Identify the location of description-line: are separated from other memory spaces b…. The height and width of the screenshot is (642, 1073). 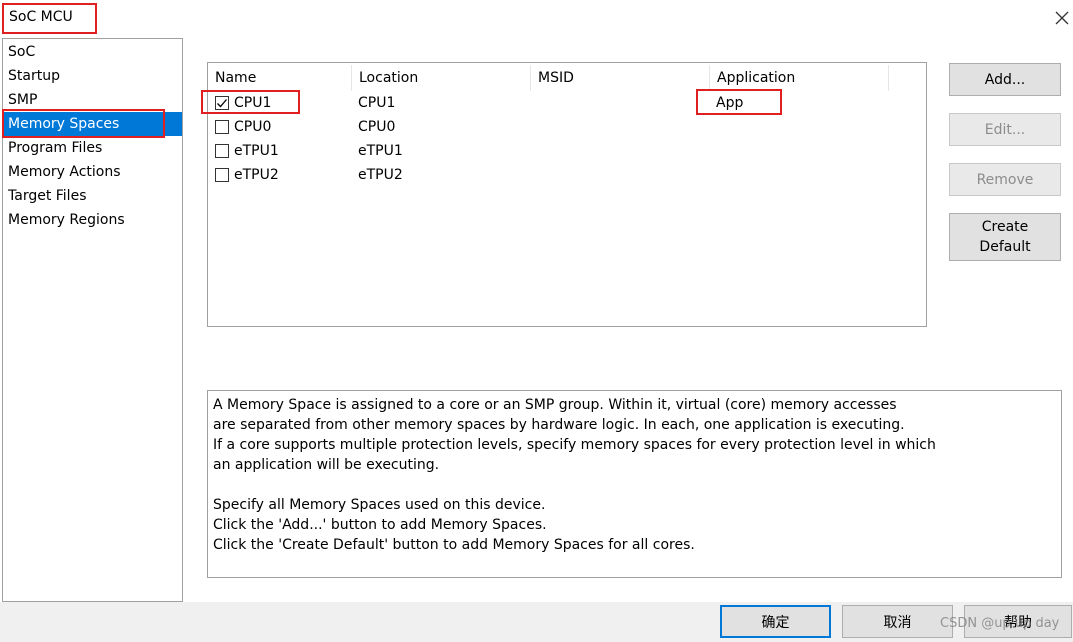
(559, 425).